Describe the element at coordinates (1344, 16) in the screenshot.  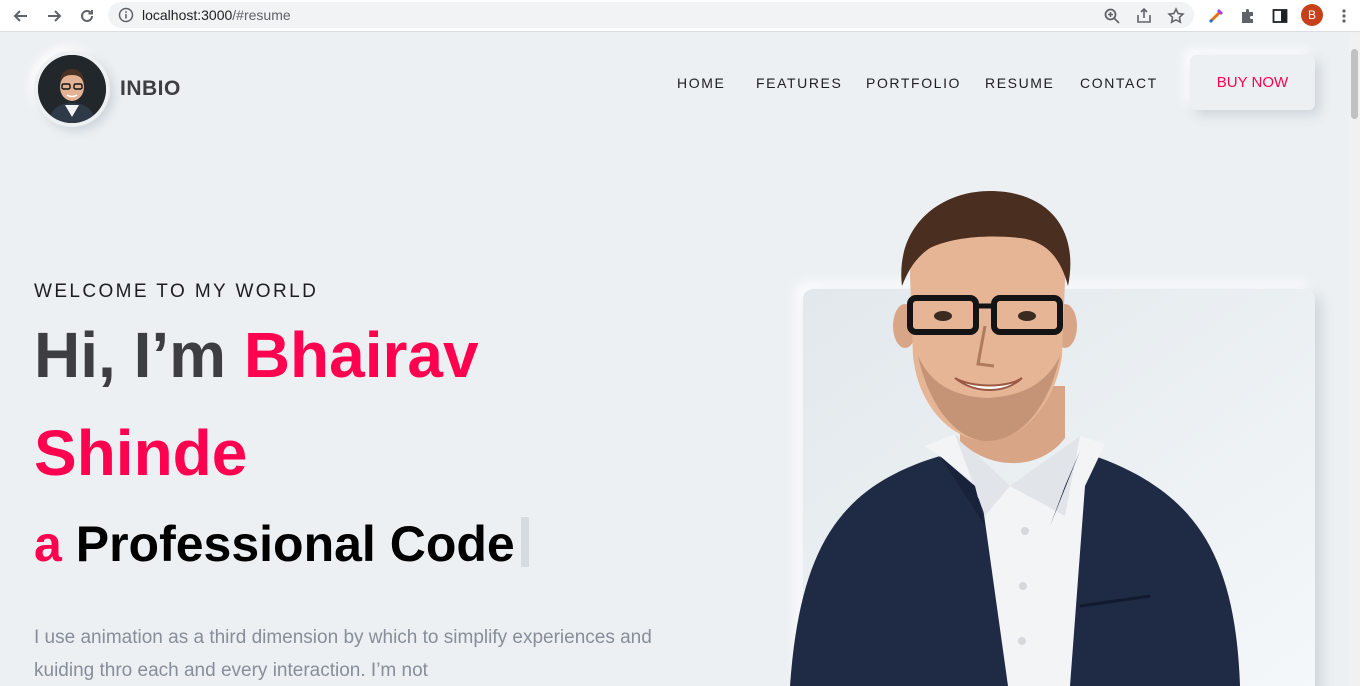
I see `menu-icon` at that location.